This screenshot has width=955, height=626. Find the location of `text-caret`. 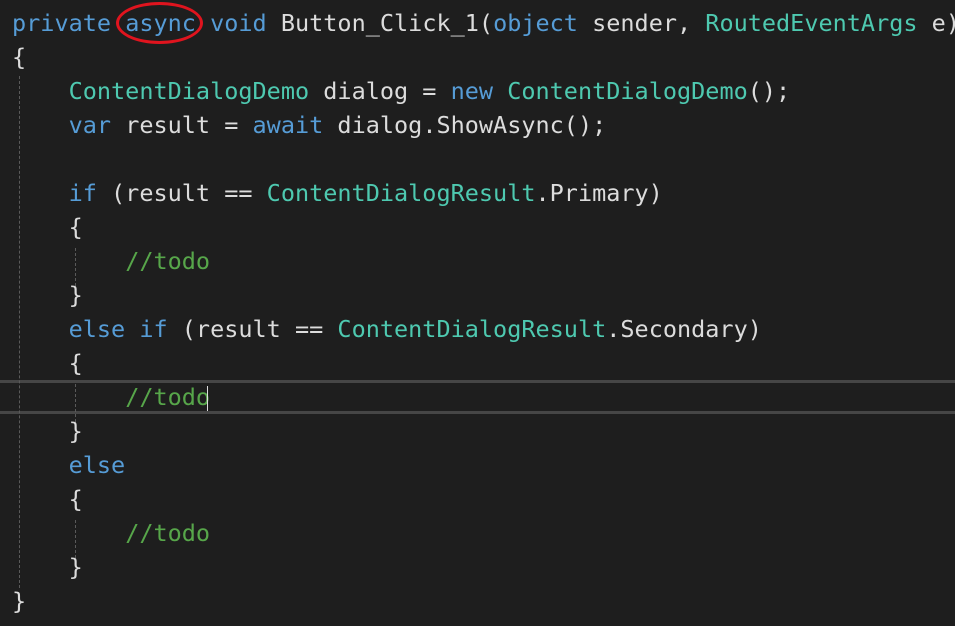

text-caret is located at coordinates (207, 398).